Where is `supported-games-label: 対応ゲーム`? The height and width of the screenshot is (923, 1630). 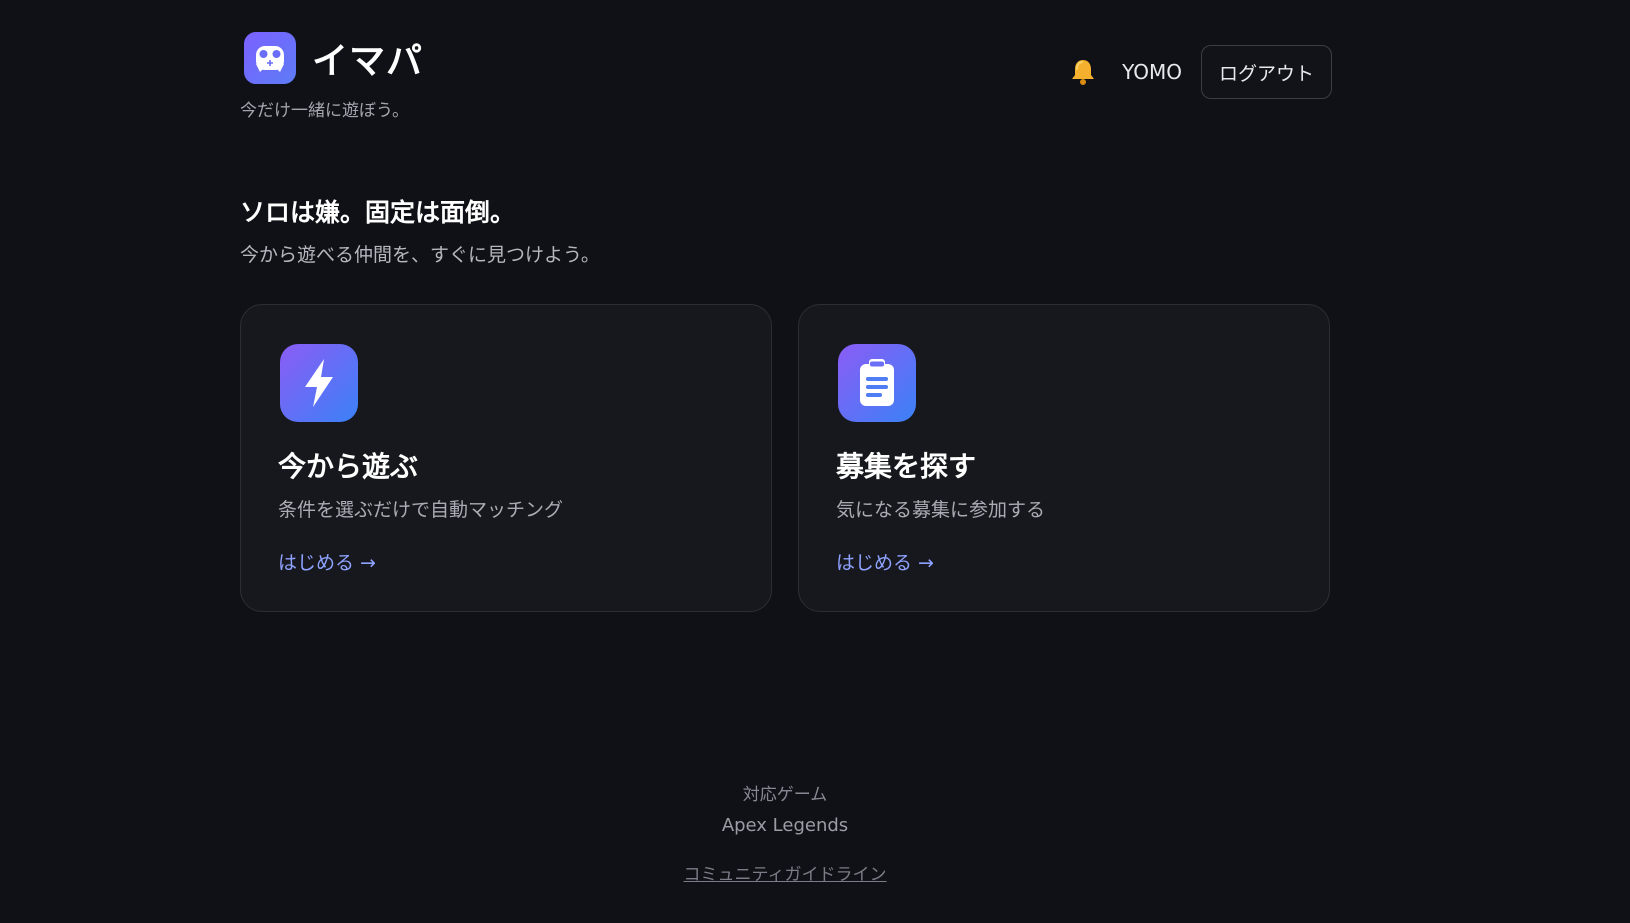
supported-games-label: 対応ゲーム is located at coordinates (785, 795).